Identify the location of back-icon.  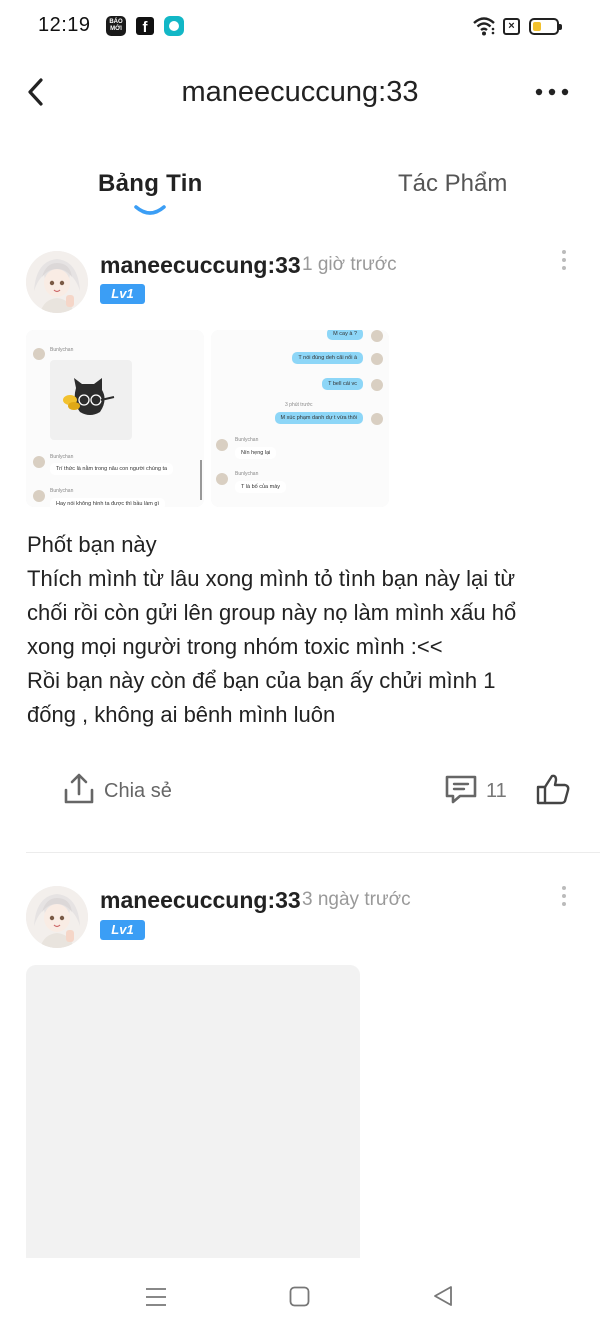
(443, 1296).